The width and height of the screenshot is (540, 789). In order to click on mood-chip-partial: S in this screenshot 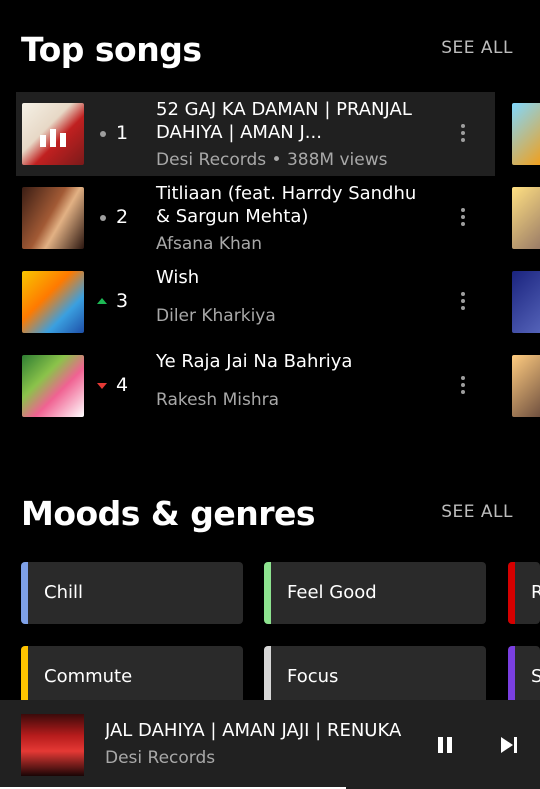, I will do `click(524, 677)`.